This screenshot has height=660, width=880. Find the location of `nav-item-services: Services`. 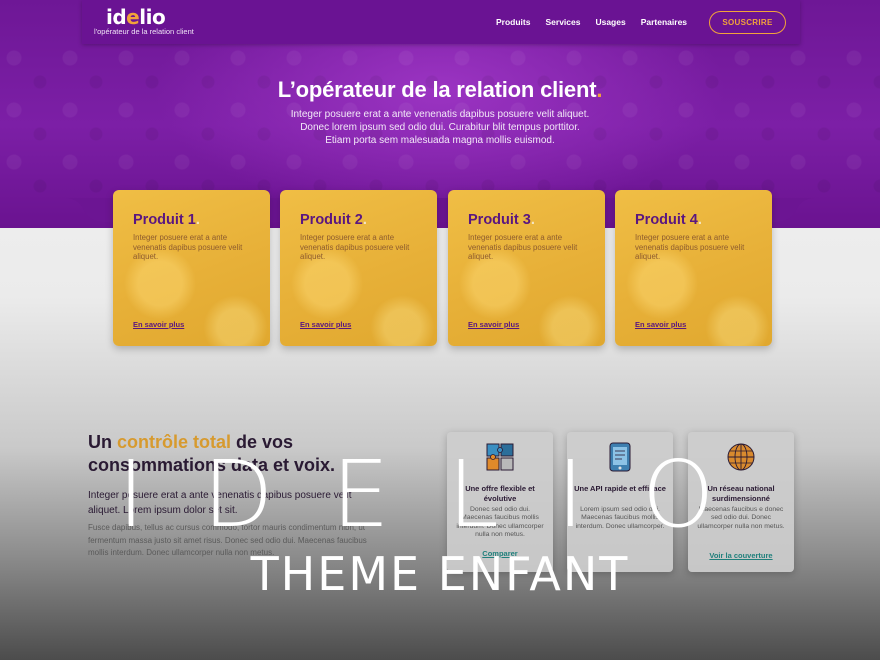

nav-item-services: Services is located at coordinates (562, 22).